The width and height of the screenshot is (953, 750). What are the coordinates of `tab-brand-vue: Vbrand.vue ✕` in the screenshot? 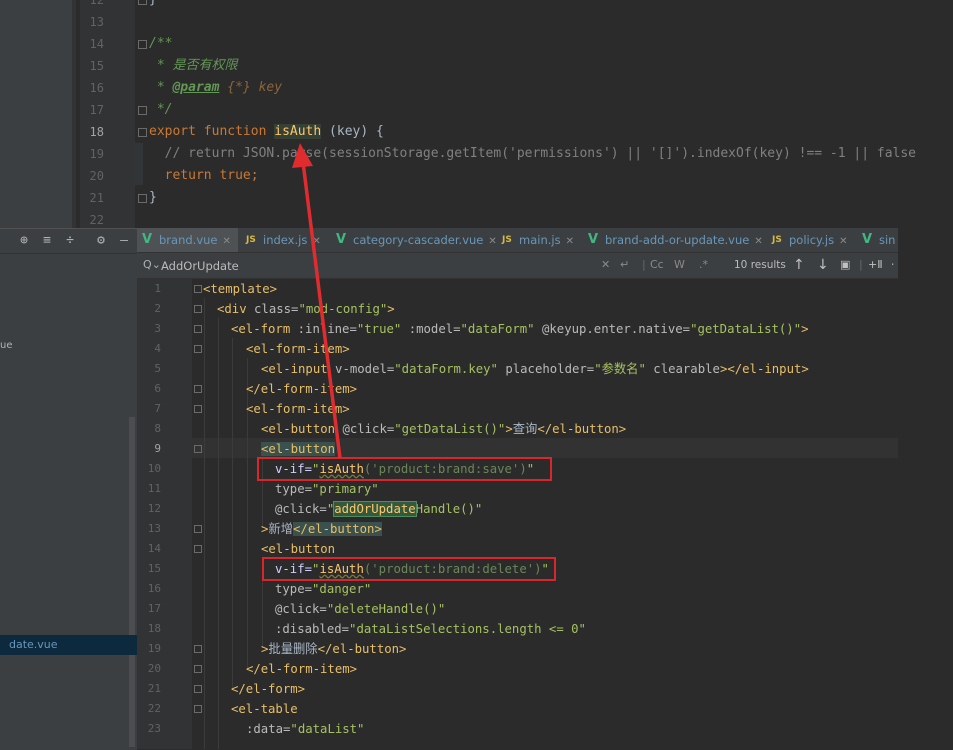 It's located at (187, 240).